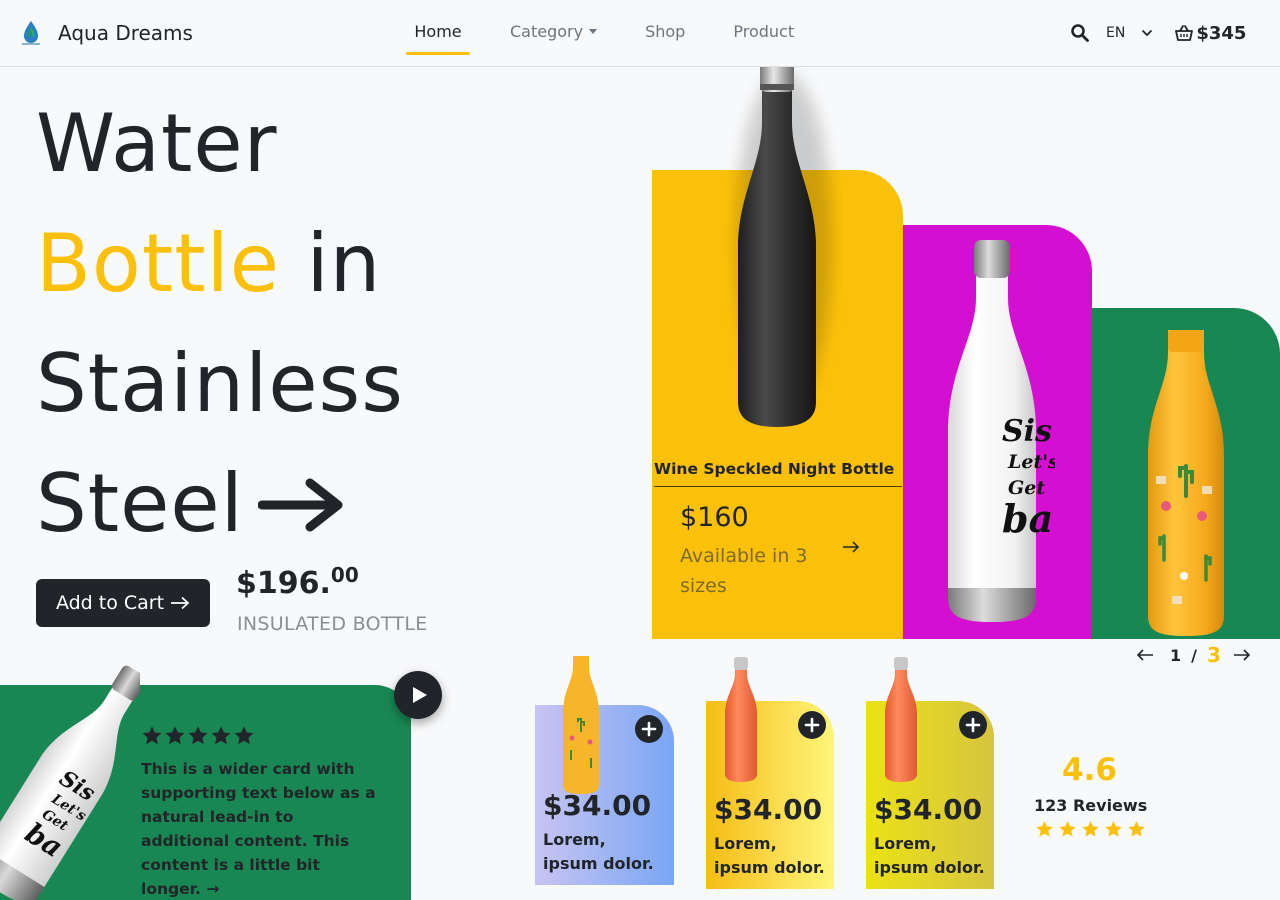  I want to click on hero-price-cents: 00, so click(344, 575).